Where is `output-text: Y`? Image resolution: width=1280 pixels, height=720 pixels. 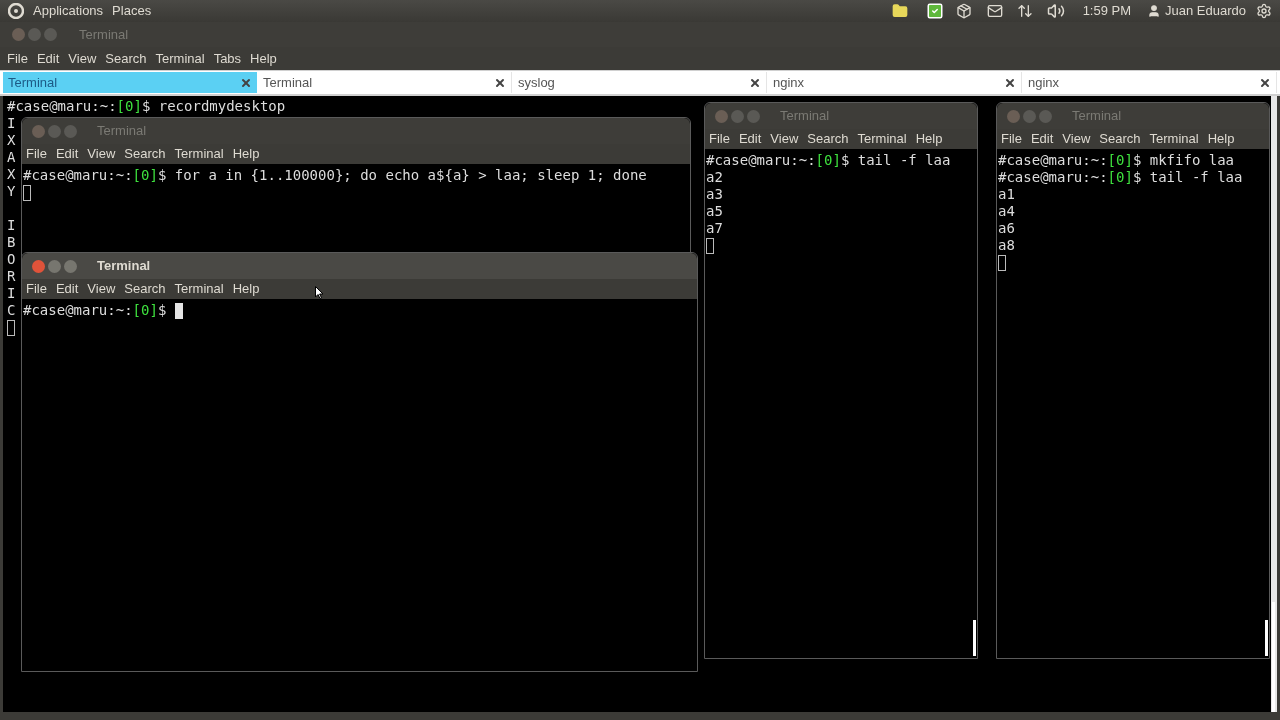 output-text: Y is located at coordinates (11, 191).